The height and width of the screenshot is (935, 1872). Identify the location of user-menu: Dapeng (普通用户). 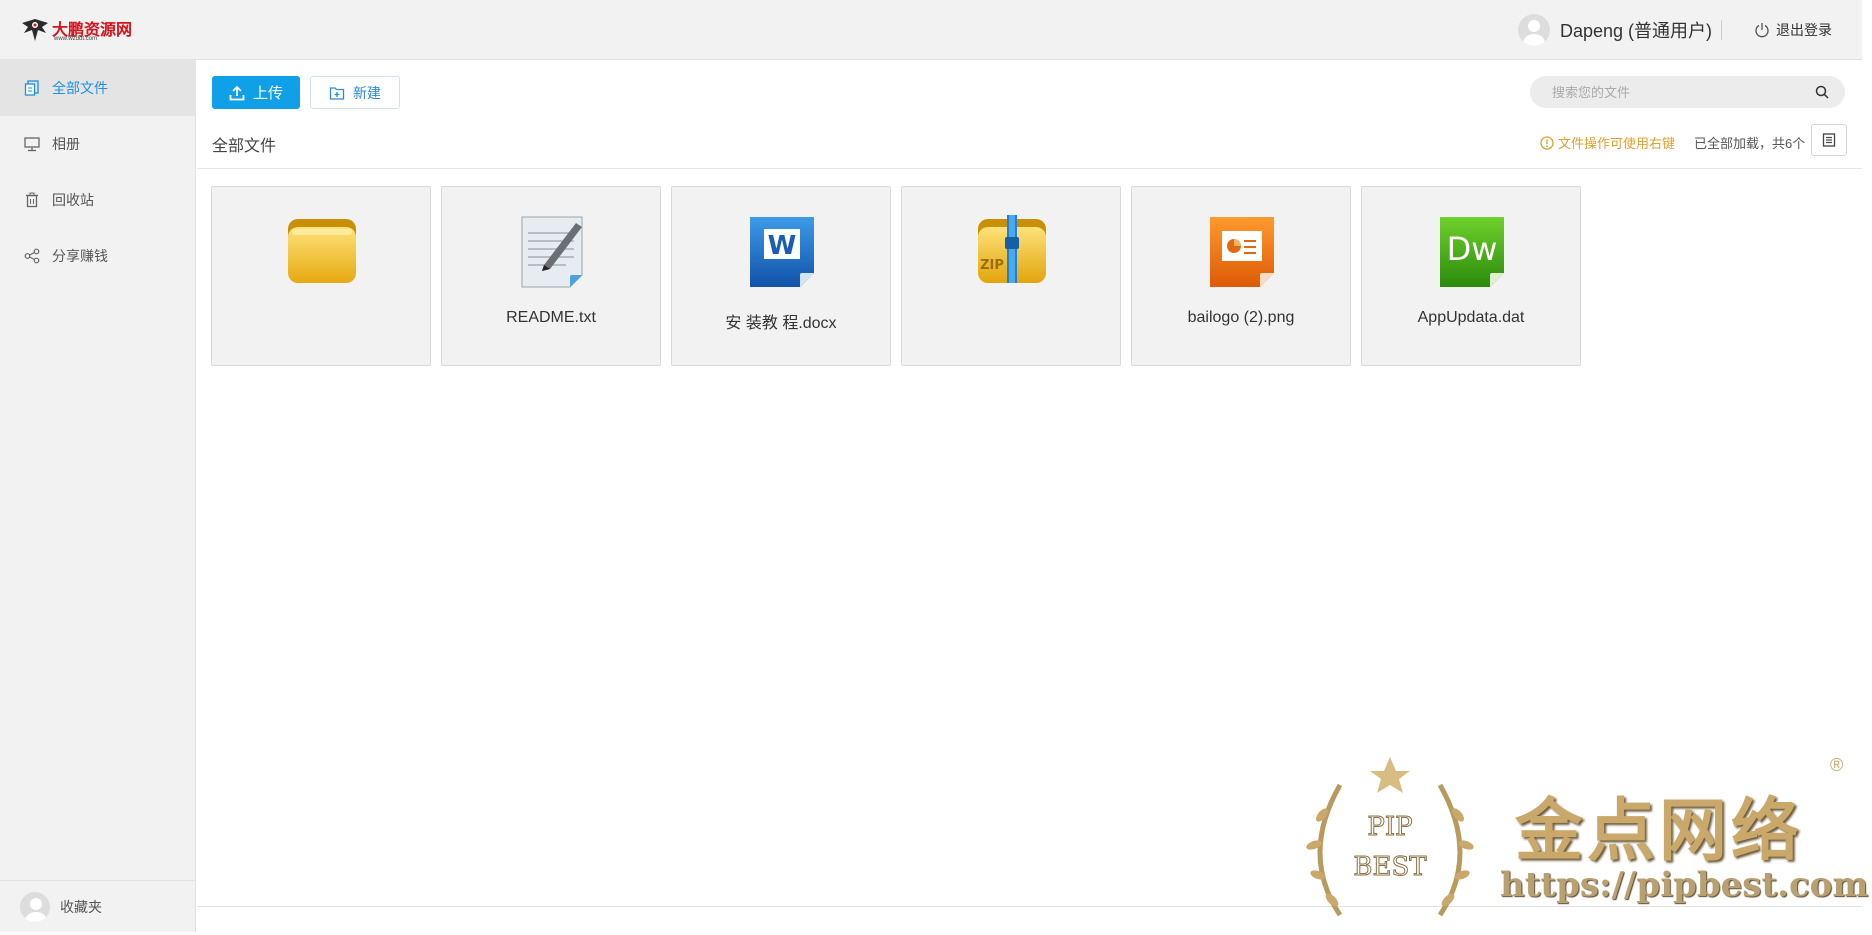
(1614, 30).